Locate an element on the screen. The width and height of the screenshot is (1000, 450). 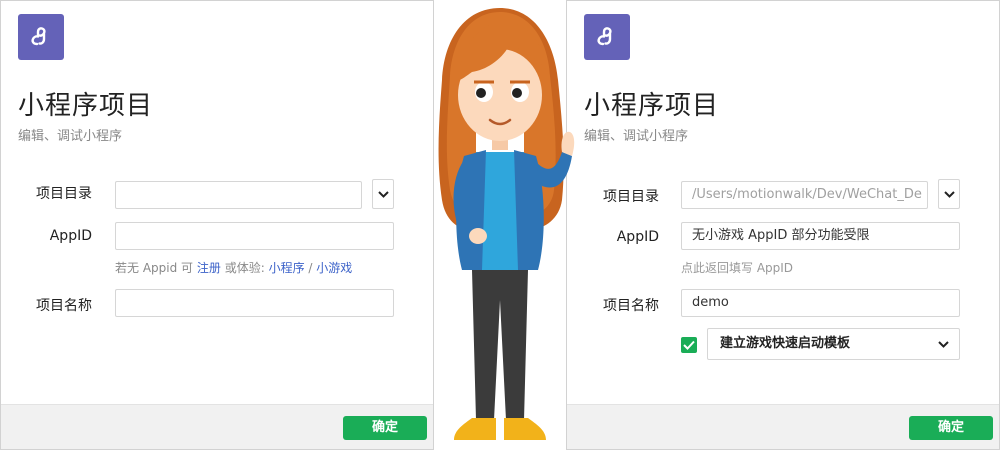
project-dir-input: /Users/motionwalk/Dev/WeChat_De is located at coordinates (804, 195).